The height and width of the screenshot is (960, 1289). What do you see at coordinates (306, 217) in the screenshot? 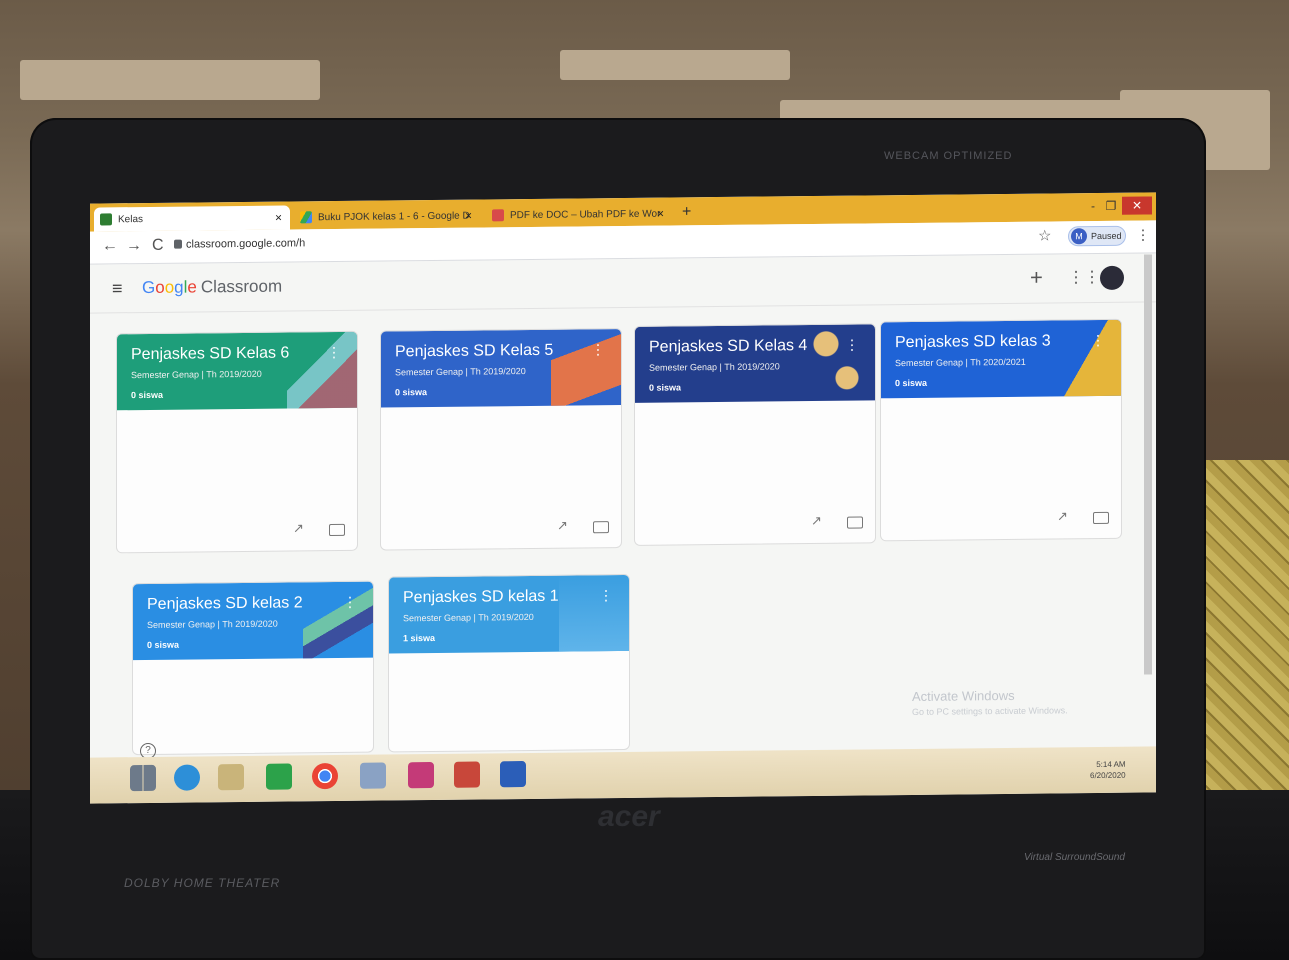
I see `drive-favicon-icon` at bounding box center [306, 217].